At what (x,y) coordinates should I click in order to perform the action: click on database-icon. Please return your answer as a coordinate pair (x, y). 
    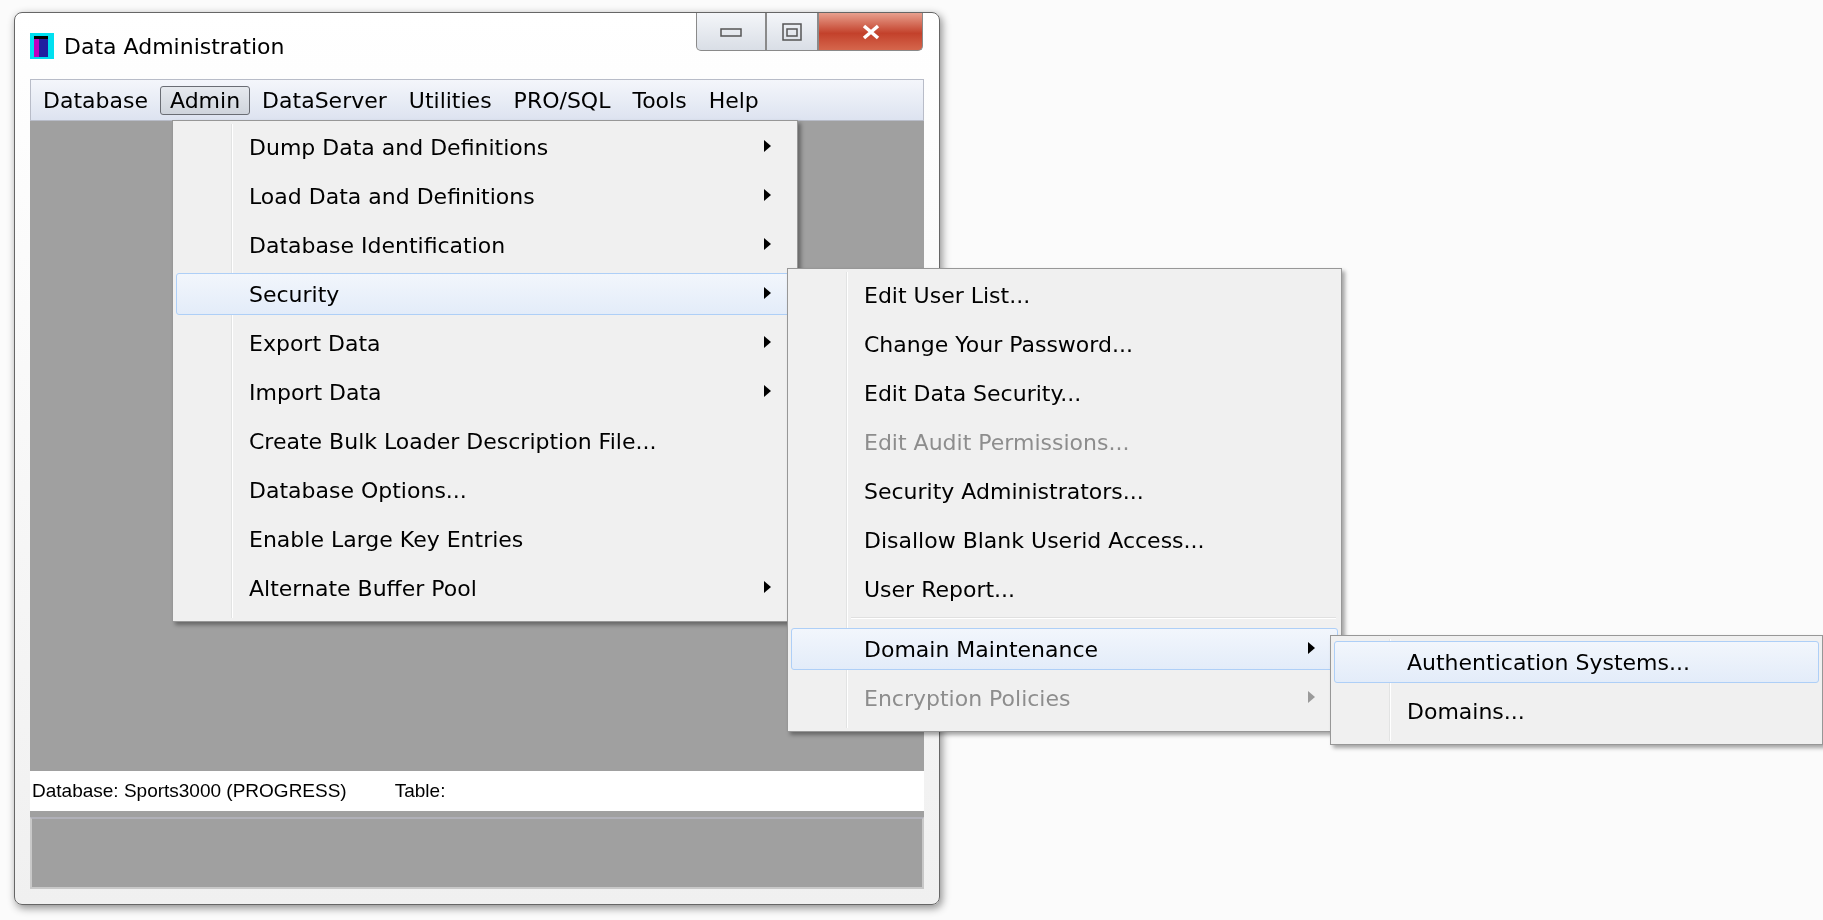
    Looking at the image, I should click on (42, 46).